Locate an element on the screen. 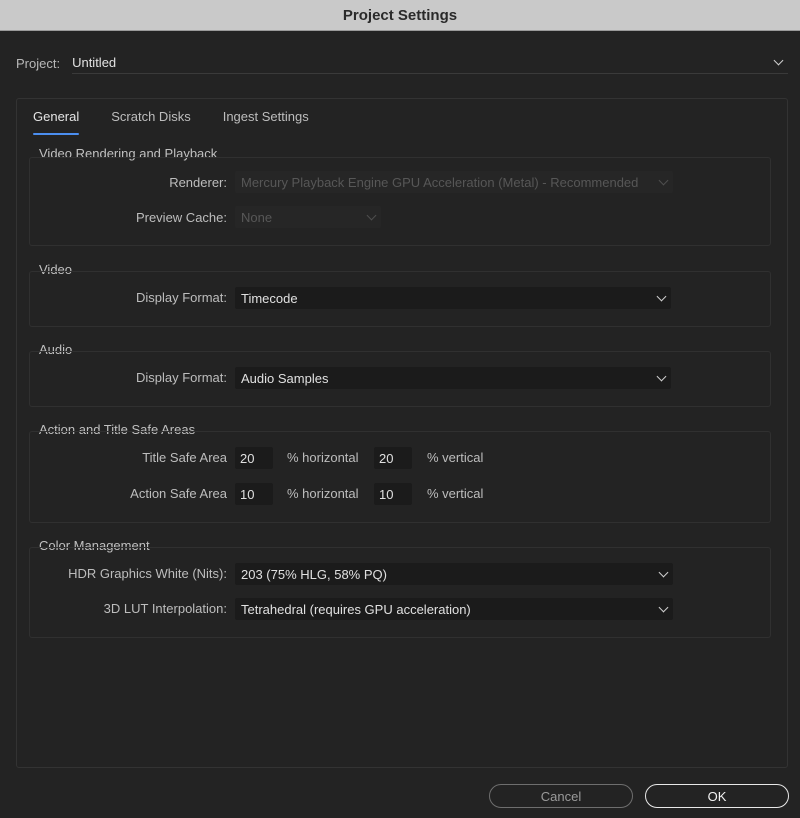  lut-interpolation-dropdown: Tetrahedral (requires GPU acceleration) is located at coordinates (454, 609).